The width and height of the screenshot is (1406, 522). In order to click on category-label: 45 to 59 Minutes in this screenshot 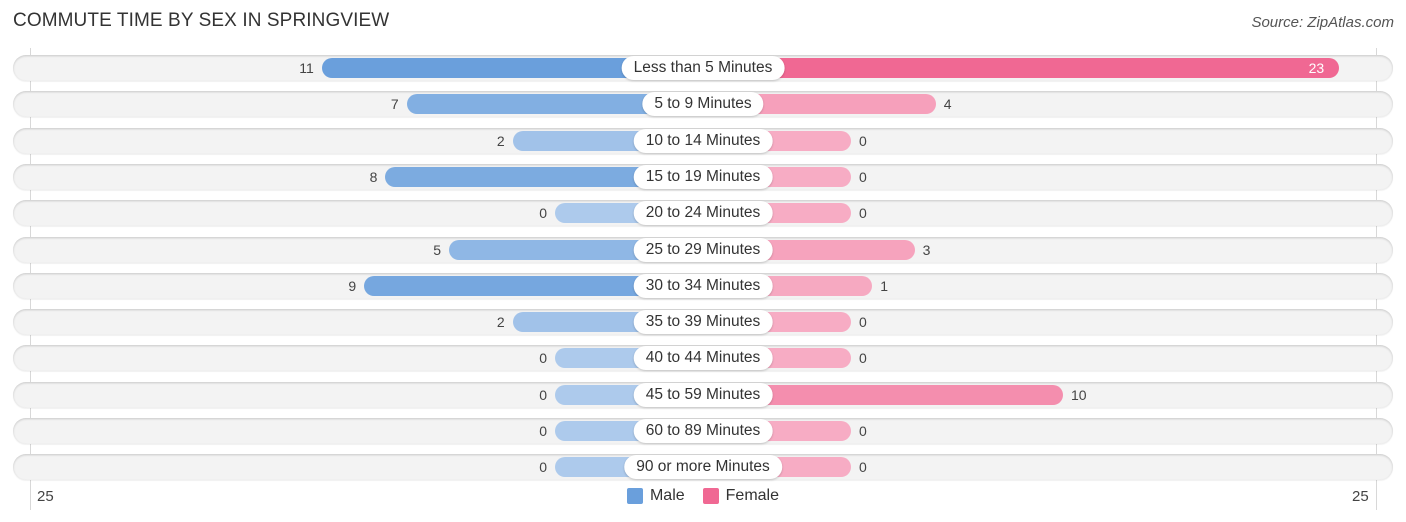, I will do `click(703, 394)`.